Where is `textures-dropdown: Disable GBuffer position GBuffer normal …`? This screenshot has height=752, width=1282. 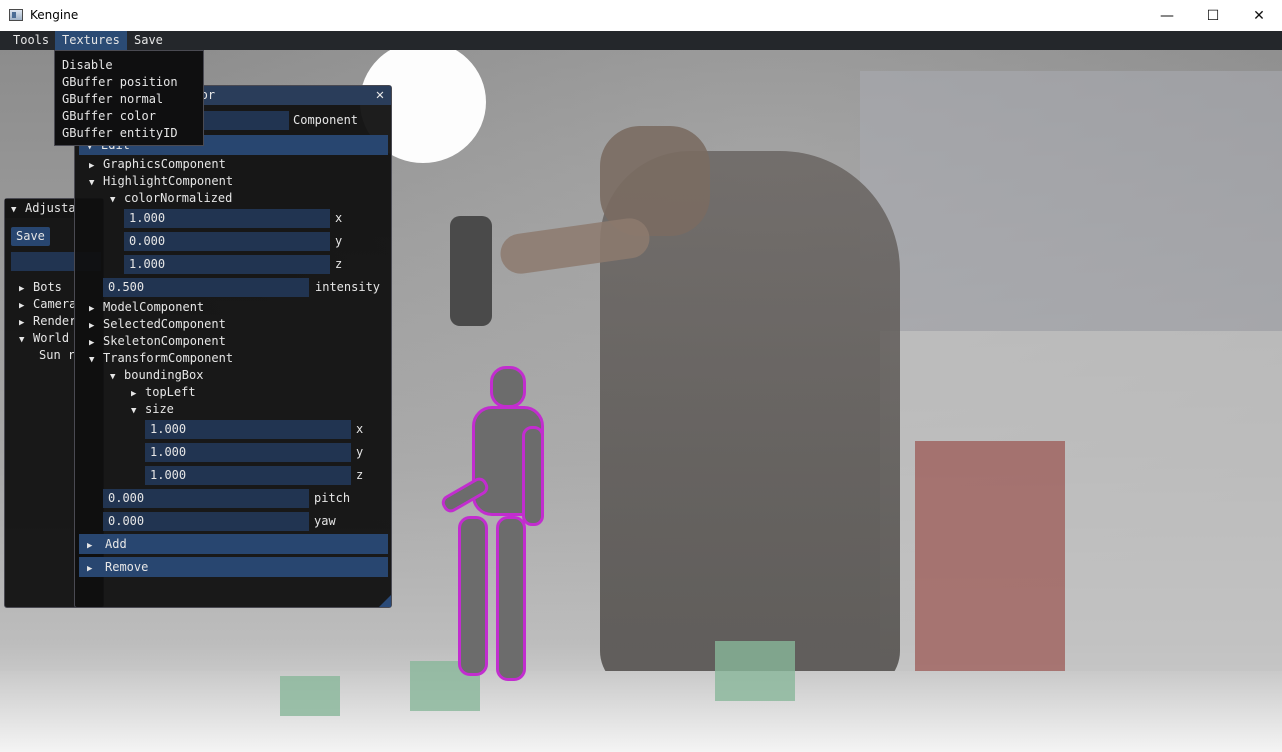 textures-dropdown: Disable GBuffer position GBuffer normal … is located at coordinates (129, 98).